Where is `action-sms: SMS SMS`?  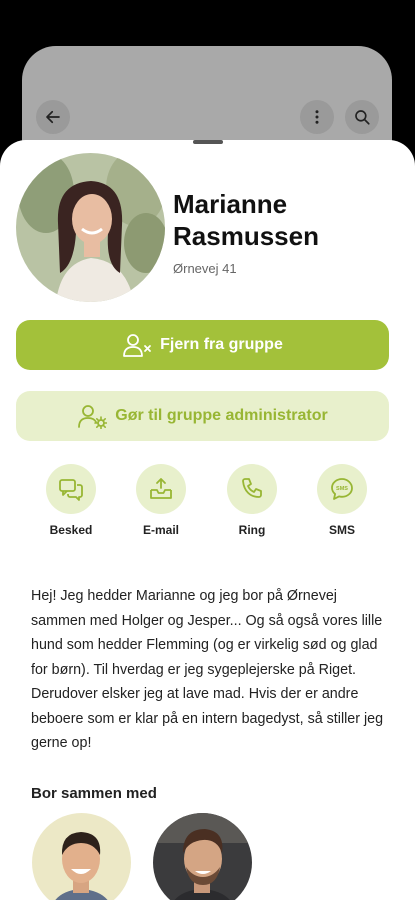
action-sms: SMS SMS is located at coordinates (342, 500).